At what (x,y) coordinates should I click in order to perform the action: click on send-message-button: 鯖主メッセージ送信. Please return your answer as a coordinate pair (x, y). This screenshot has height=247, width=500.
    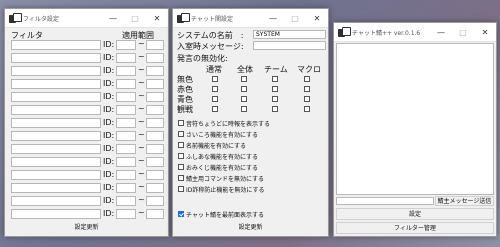
    Looking at the image, I should click on (464, 201).